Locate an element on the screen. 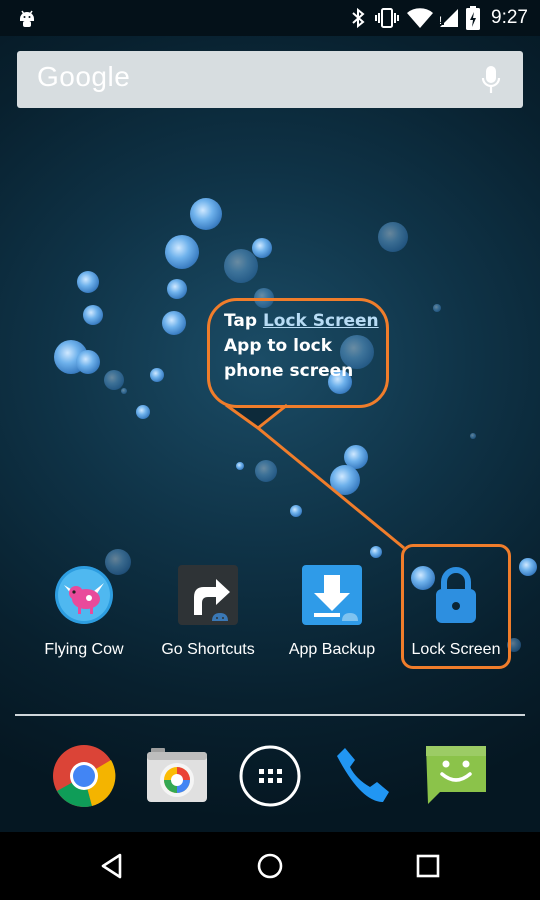 This screenshot has width=540, height=900. app-drawer-icon is located at coordinates (270, 776).